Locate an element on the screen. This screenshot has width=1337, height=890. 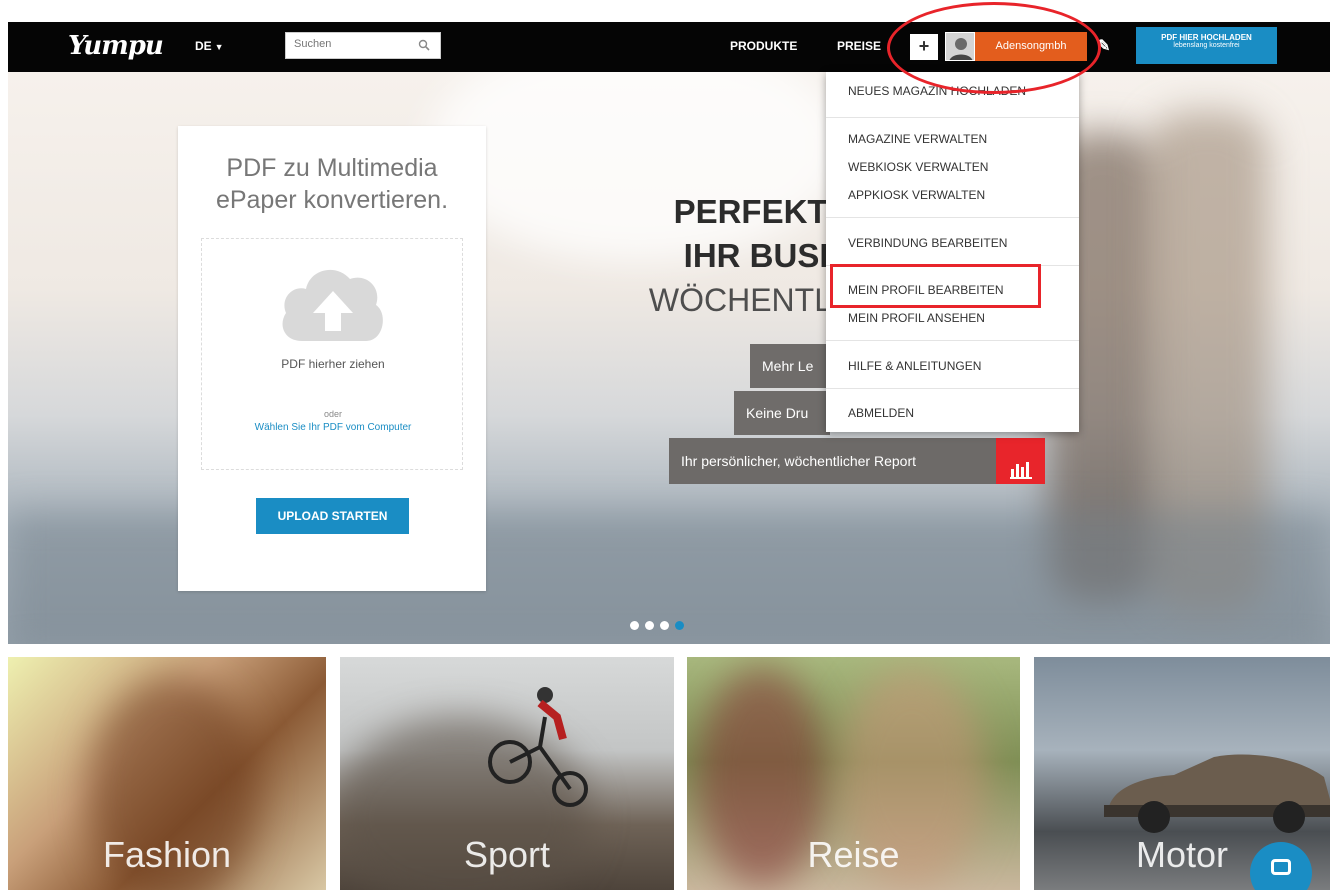
cloud-upload-icon is located at coordinates (332, 305).